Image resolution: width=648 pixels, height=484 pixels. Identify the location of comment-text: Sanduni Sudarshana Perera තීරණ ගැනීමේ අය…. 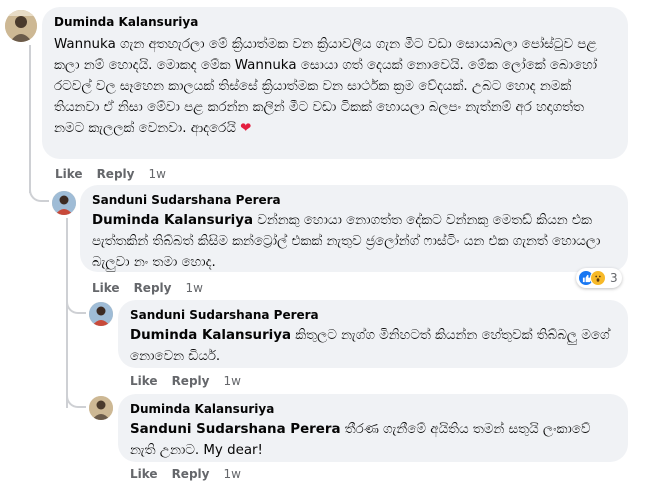
(360, 440).